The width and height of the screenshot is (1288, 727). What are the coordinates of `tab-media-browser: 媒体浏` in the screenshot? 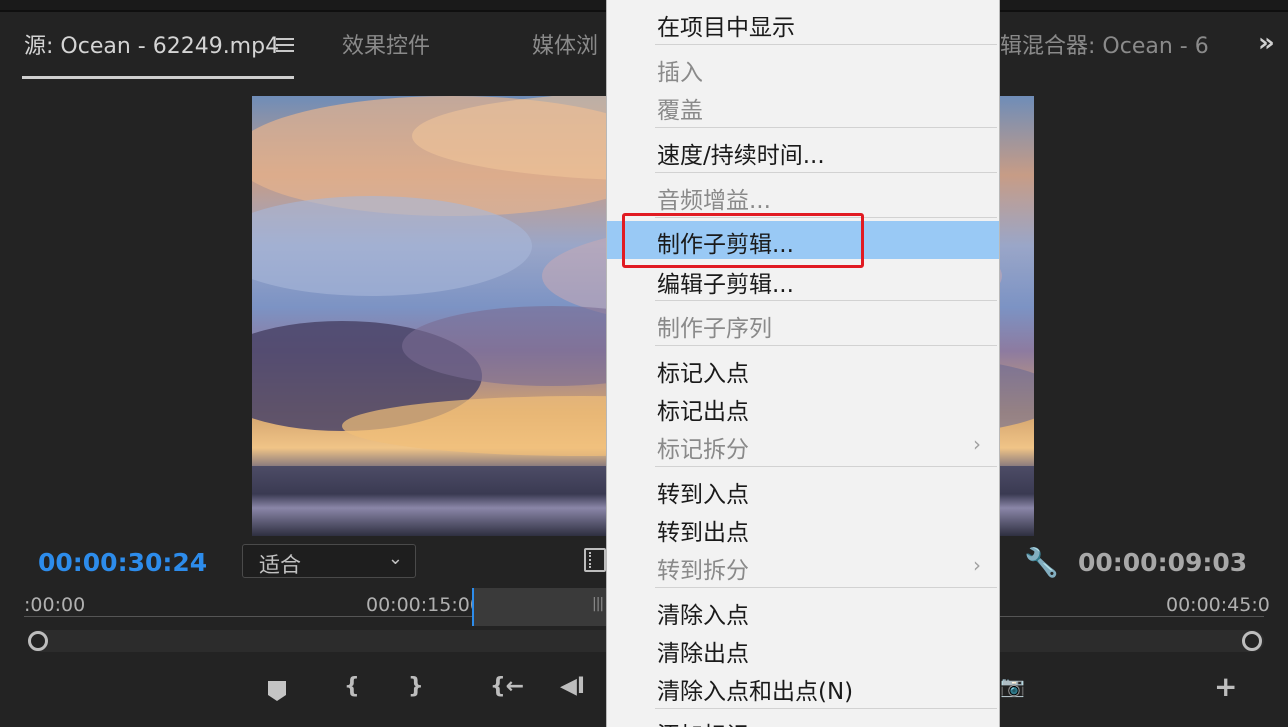 It's located at (565, 44).